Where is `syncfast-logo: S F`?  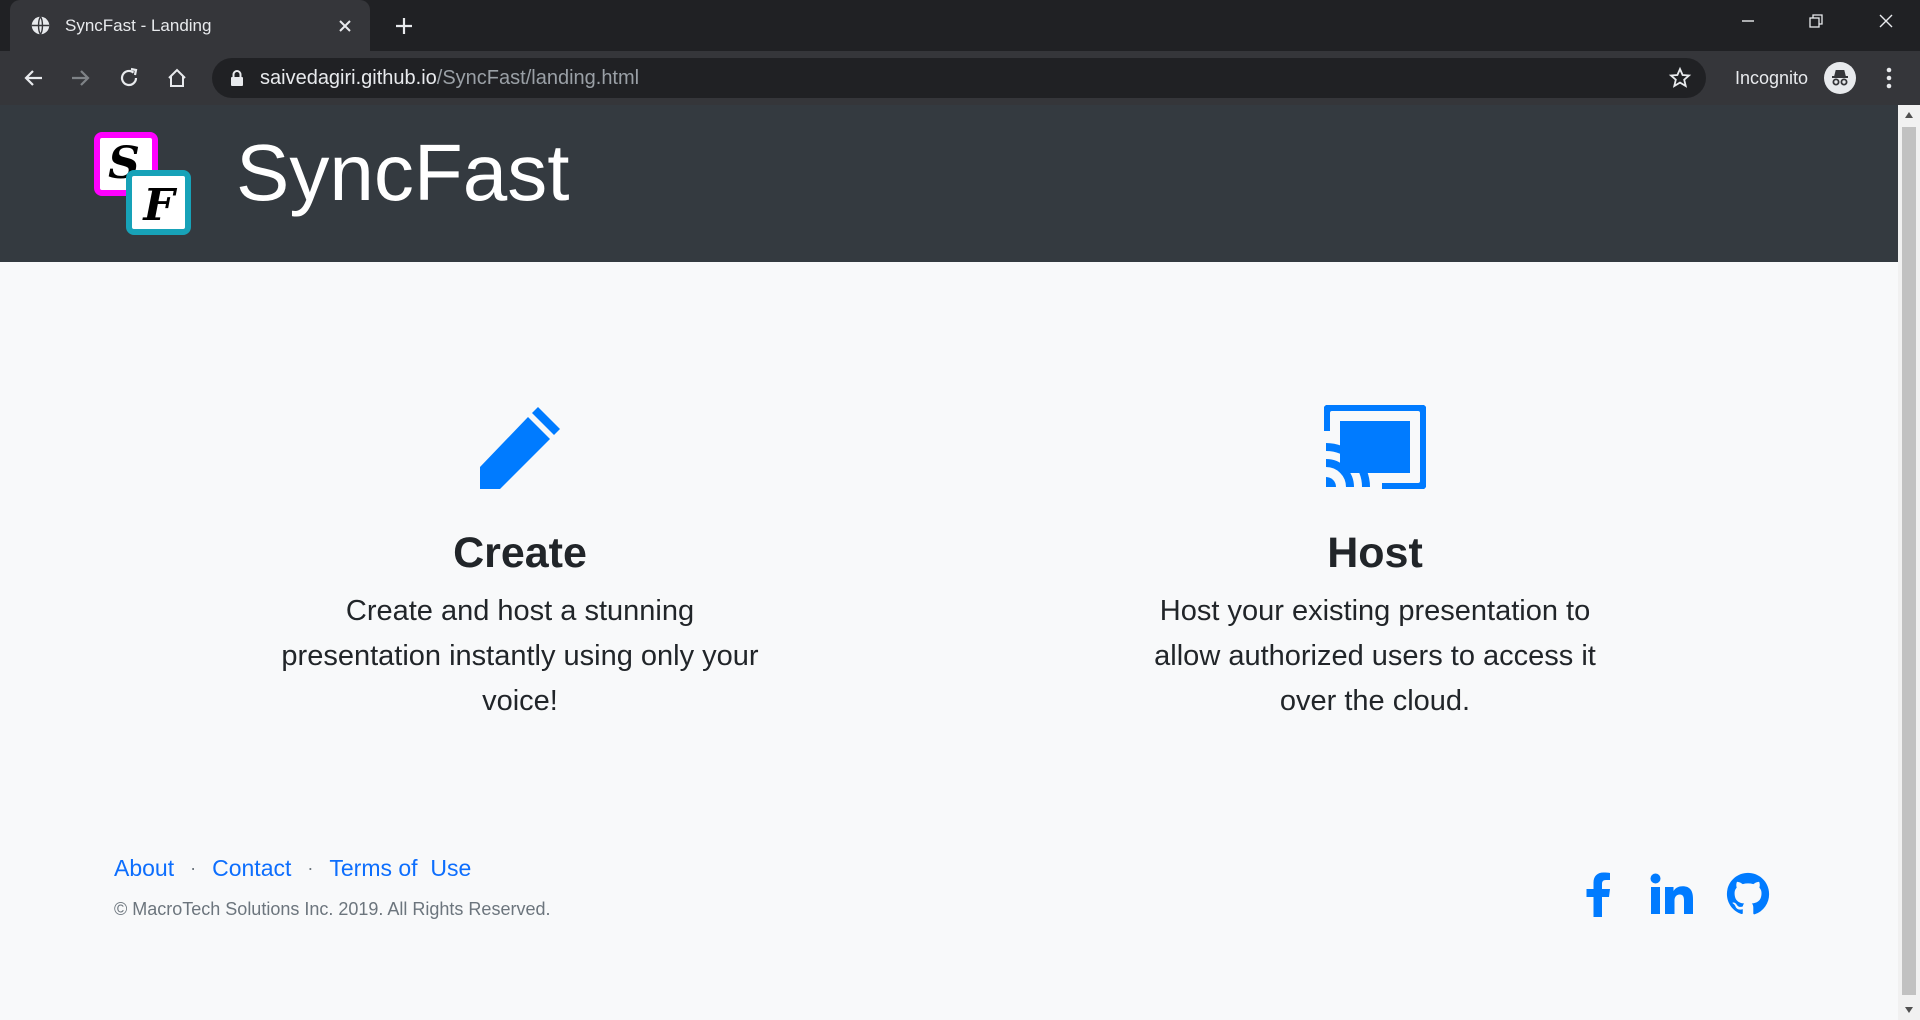
syncfast-logo: S F is located at coordinates (143, 184).